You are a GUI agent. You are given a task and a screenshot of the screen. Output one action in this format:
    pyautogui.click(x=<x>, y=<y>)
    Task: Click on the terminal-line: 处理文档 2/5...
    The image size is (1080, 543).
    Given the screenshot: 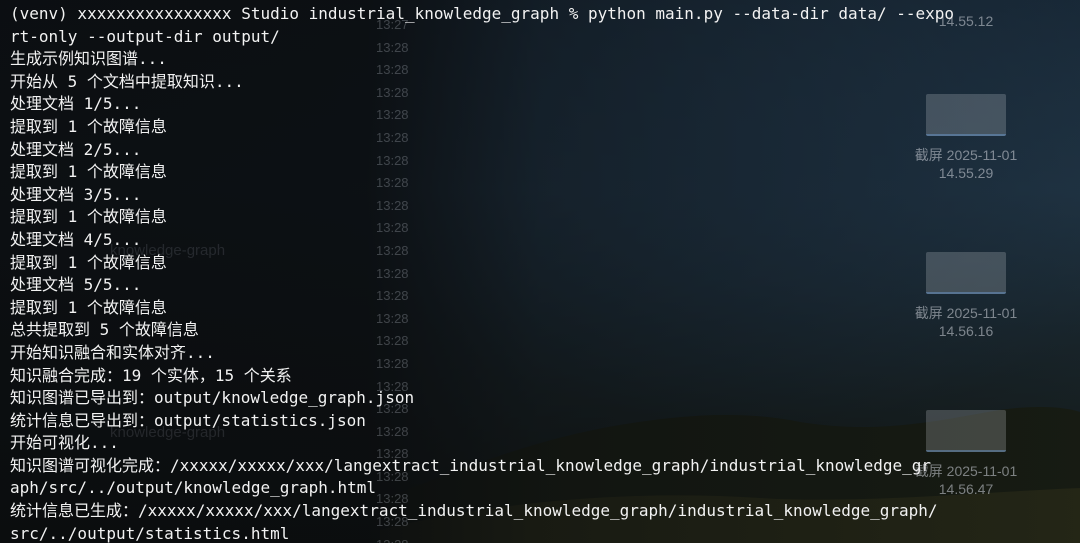 What is the action you would take?
    pyautogui.click(x=76, y=149)
    